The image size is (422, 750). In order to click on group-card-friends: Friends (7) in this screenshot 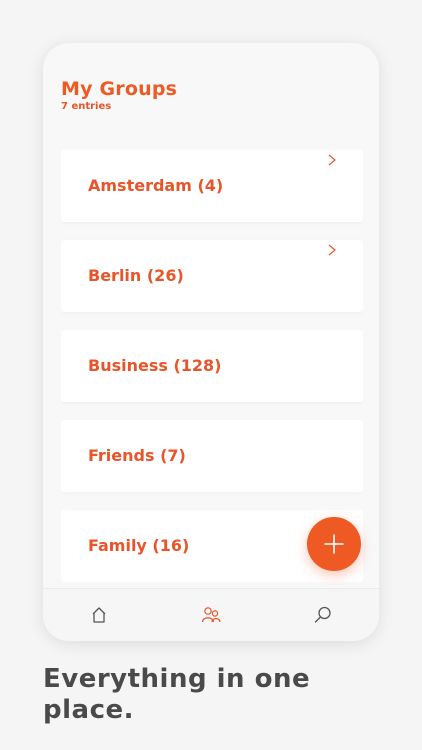, I will do `click(212, 456)`.